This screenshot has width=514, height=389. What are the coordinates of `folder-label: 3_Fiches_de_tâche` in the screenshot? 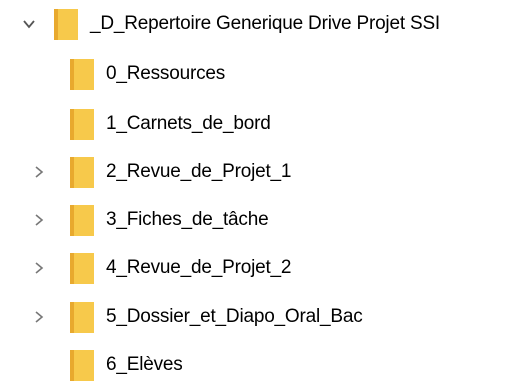 It's located at (187, 219).